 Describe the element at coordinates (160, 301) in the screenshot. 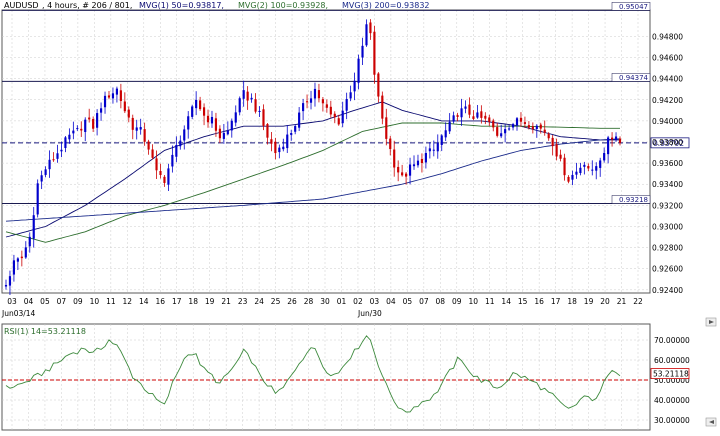

I see `time-tick-label: 16` at that location.